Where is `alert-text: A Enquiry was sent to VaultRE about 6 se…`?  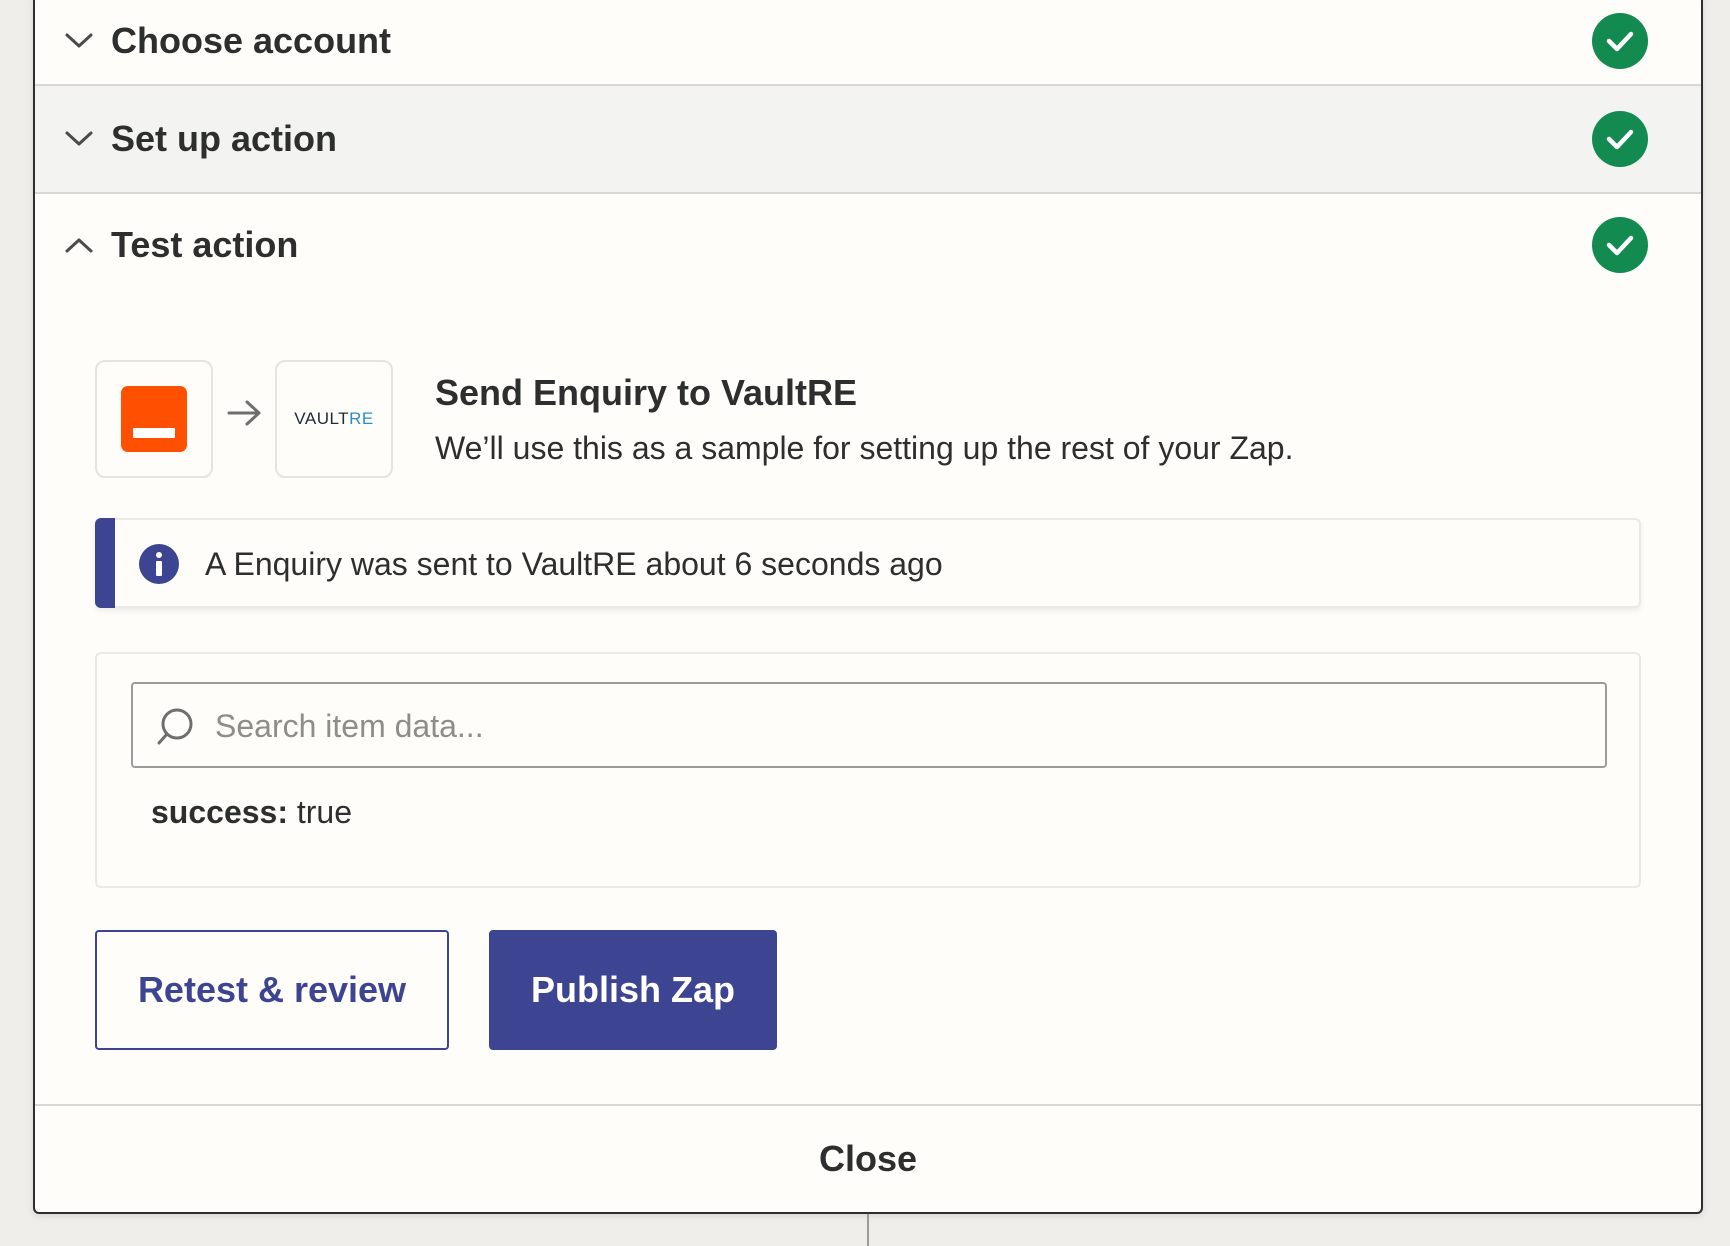
alert-text: A Enquiry was sent to VaultRE about 6 se… is located at coordinates (574, 564).